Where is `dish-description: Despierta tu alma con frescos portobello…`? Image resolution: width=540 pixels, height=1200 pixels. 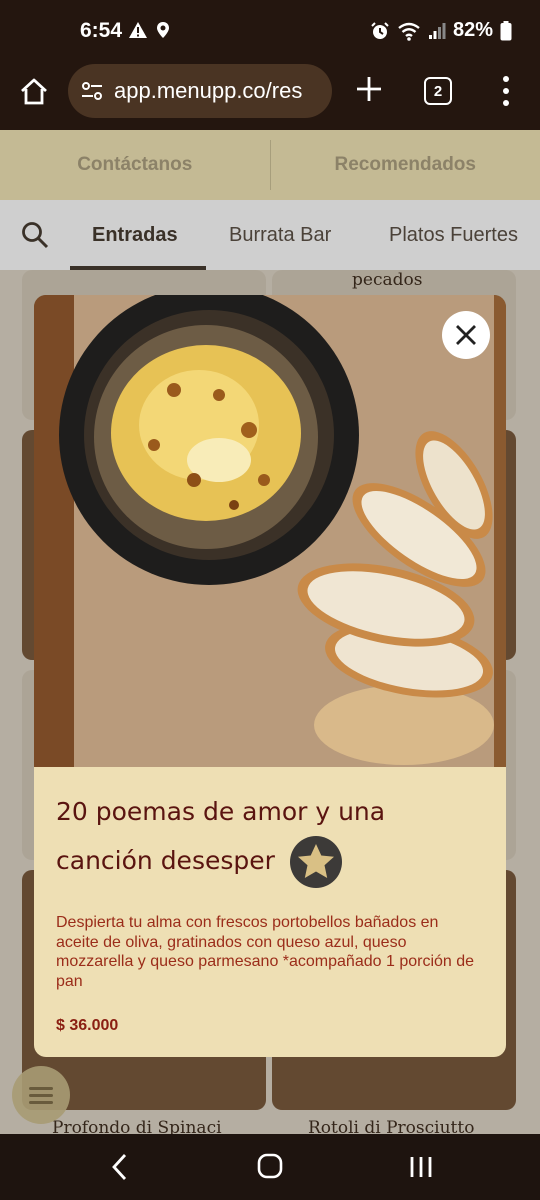
dish-description: Despierta tu alma con frescos portobello… is located at coordinates (265, 952).